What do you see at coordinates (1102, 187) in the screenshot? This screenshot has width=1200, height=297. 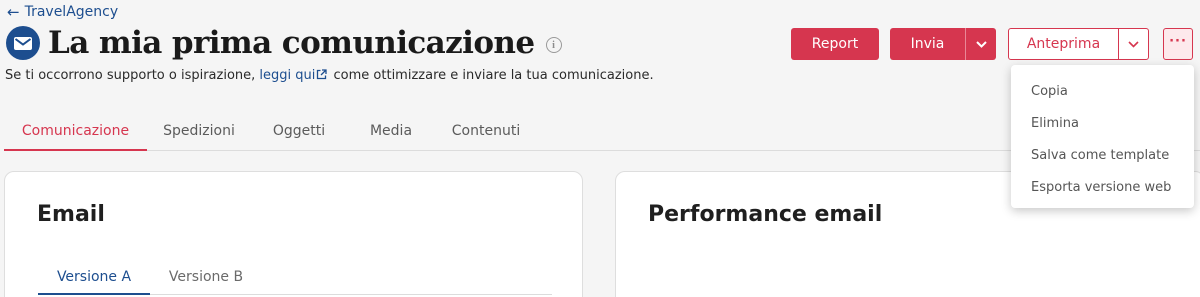 I see `menu-item-esporta-web: Esporta versione web` at bounding box center [1102, 187].